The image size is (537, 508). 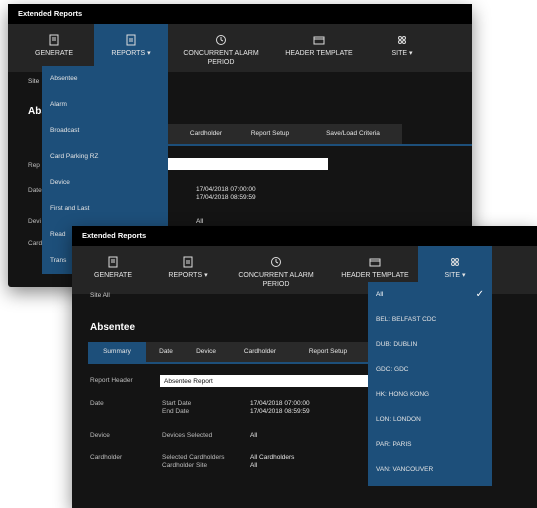 What do you see at coordinates (380, 294) in the screenshot?
I see `site-option-label: All` at bounding box center [380, 294].